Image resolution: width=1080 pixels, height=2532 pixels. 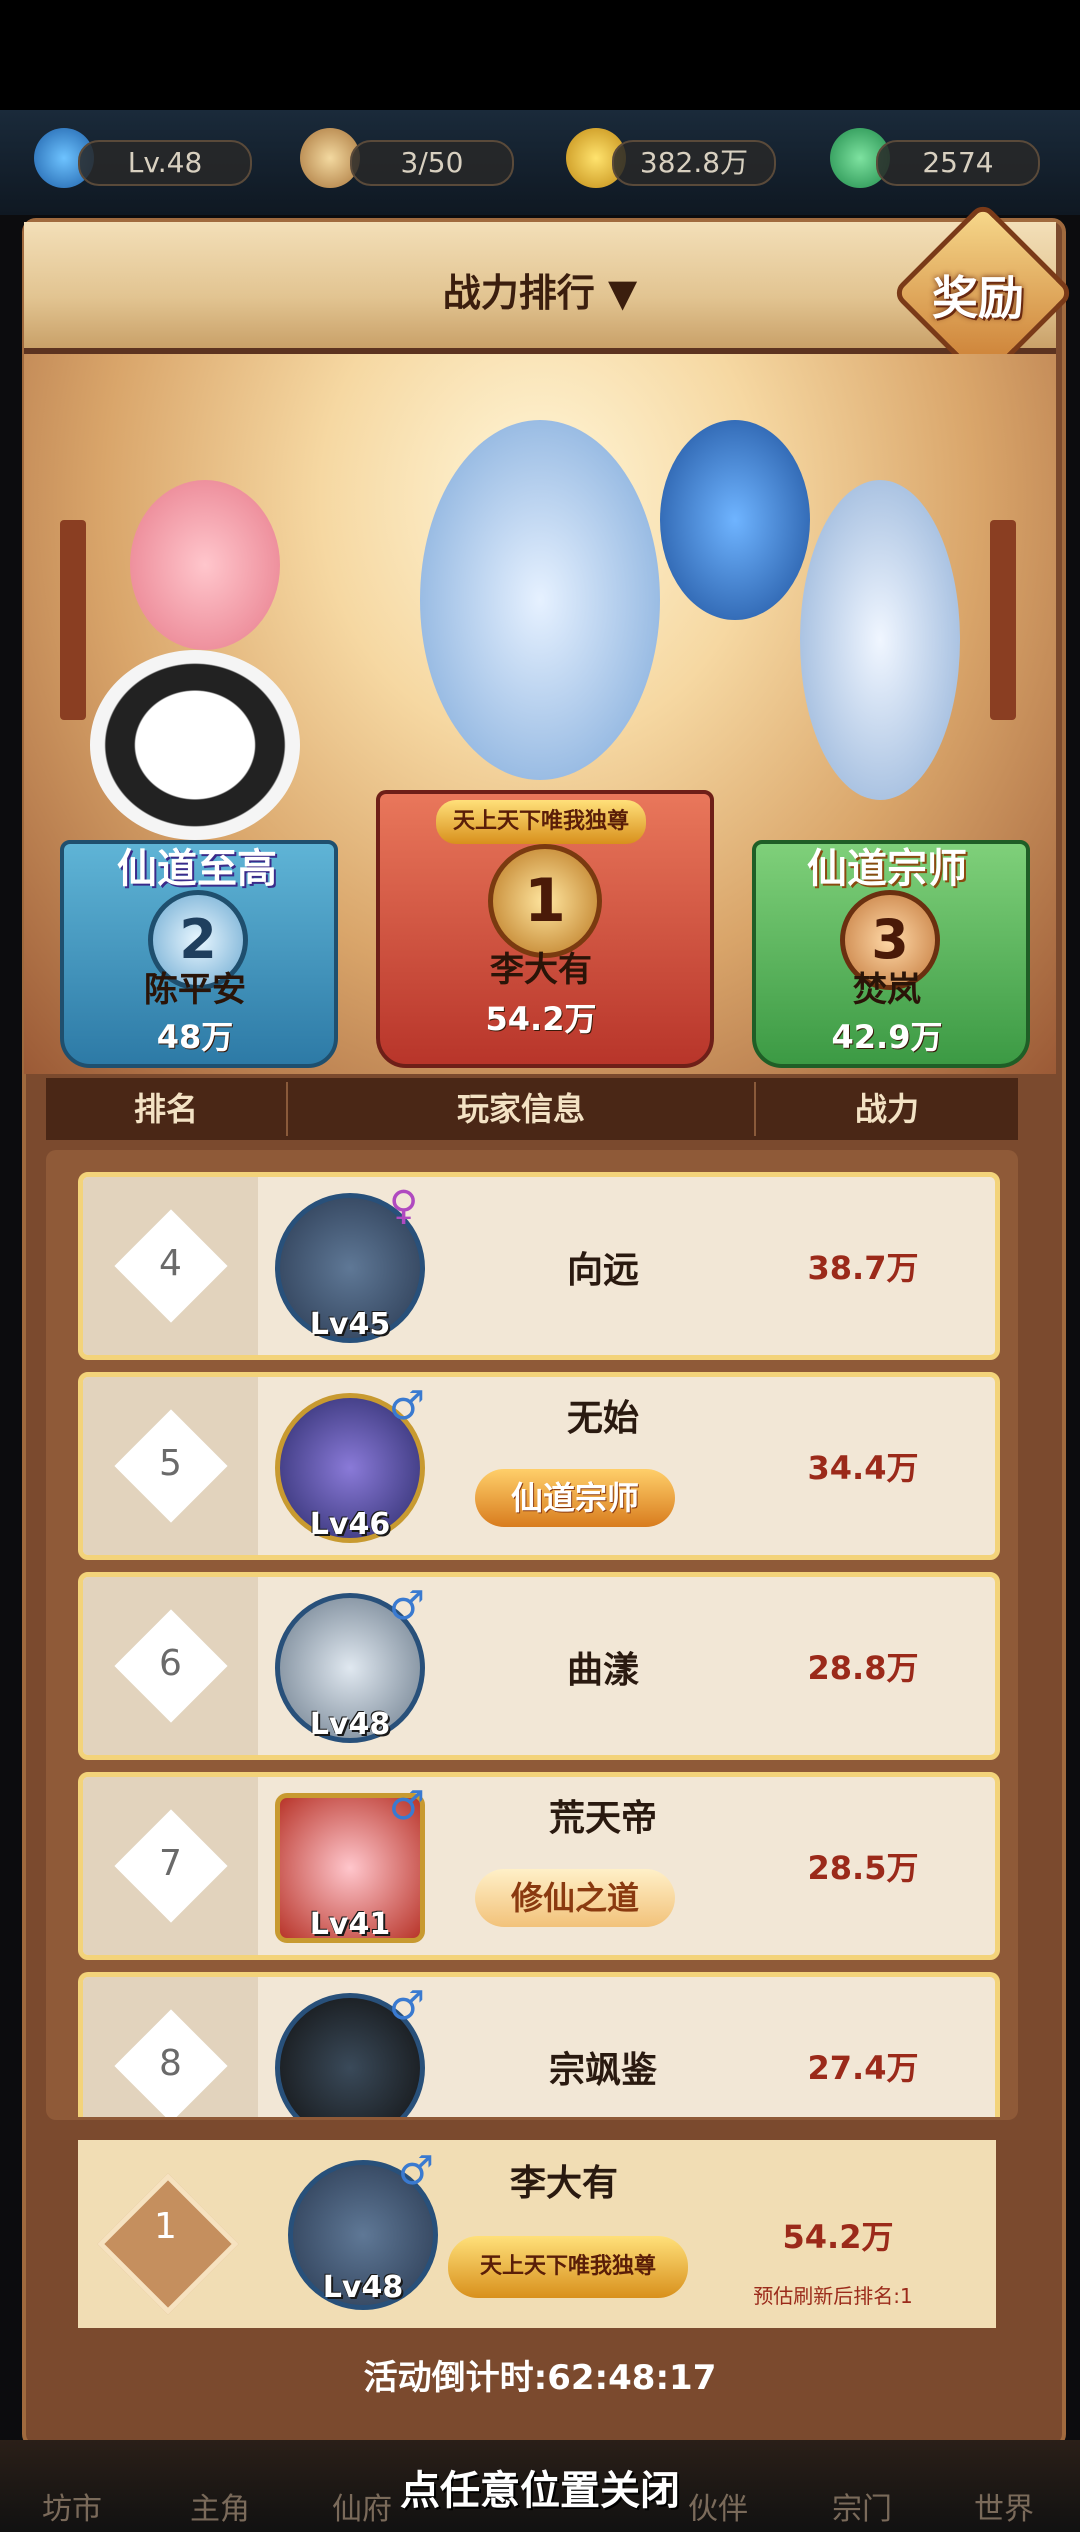 What do you see at coordinates (887, 990) in the screenshot?
I see `third-player-name: 焚岚` at bounding box center [887, 990].